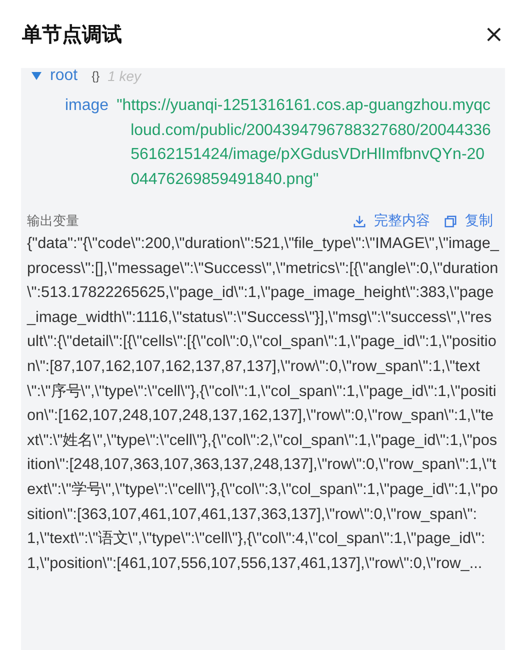 The width and height of the screenshot is (526, 650). Describe the element at coordinates (494, 34) in the screenshot. I see `close-button: ×` at that location.